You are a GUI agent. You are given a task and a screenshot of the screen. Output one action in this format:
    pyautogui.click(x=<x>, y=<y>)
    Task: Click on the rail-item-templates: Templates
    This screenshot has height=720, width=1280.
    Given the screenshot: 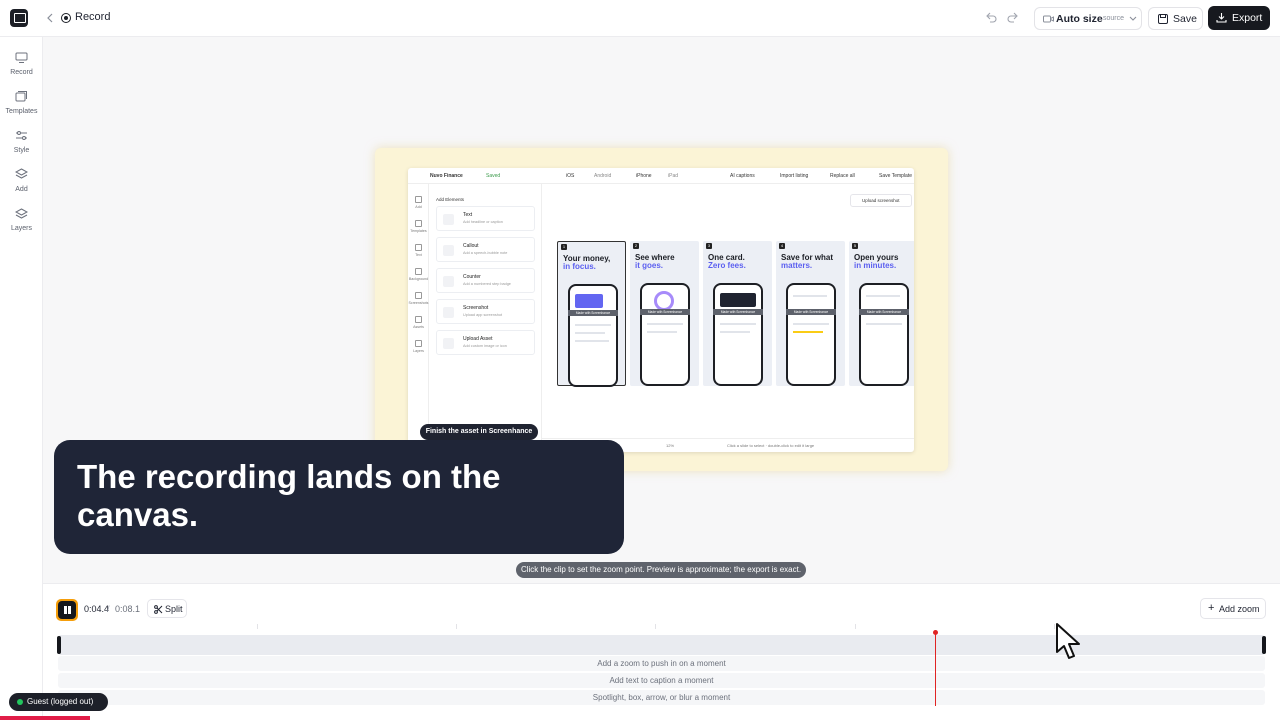 What is the action you would take?
    pyautogui.click(x=21, y=107)
    